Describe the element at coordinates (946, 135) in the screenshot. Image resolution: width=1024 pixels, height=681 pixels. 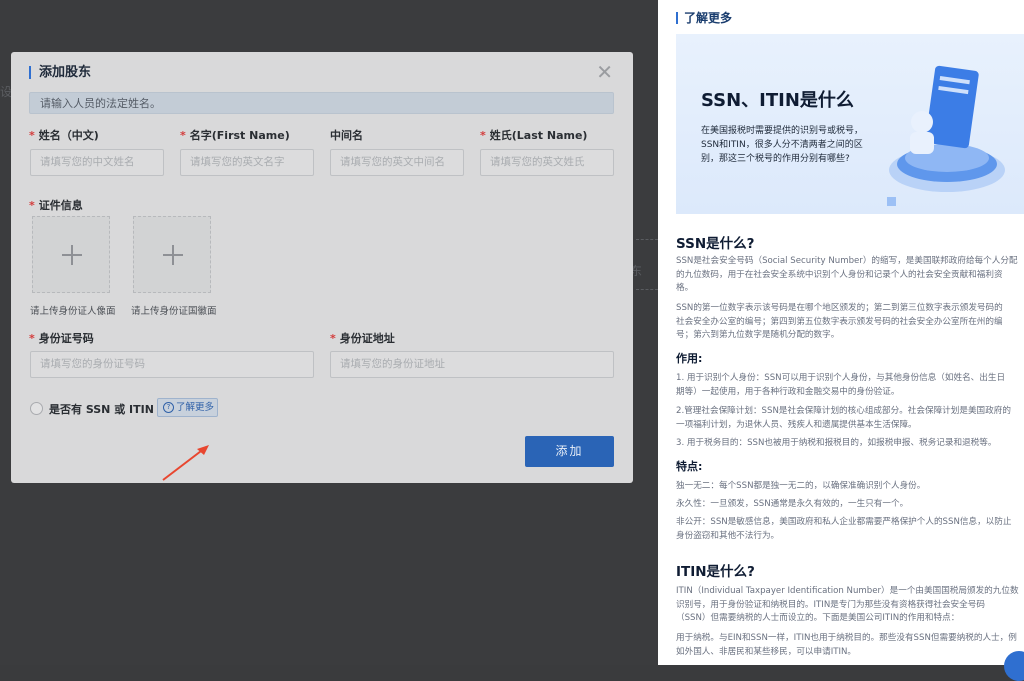
I see `id-card-illustration` at that location.